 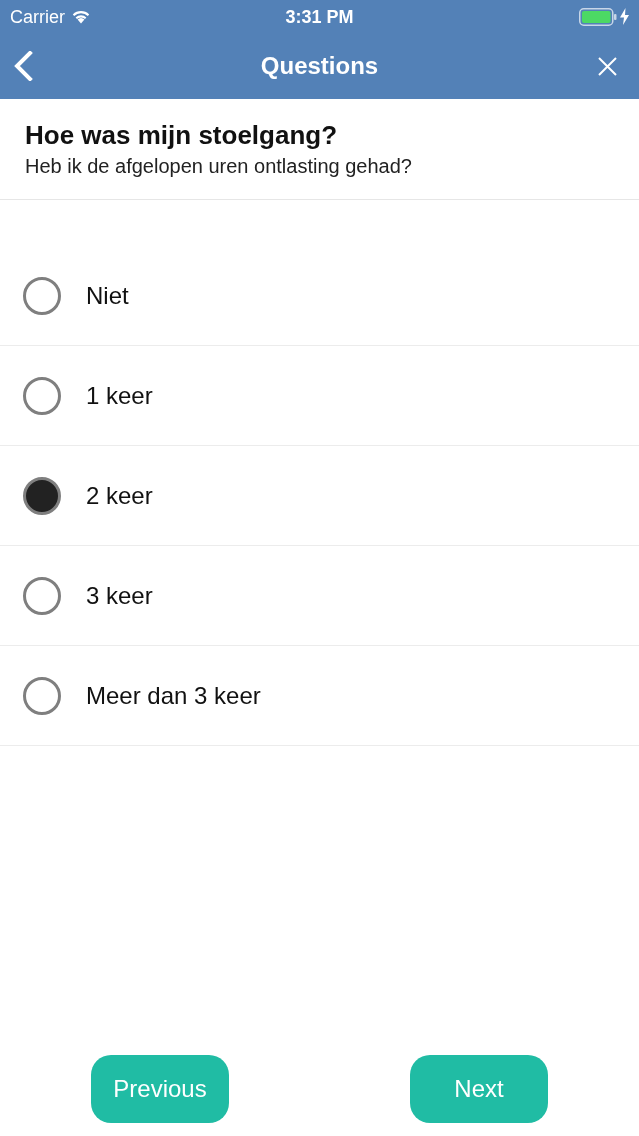 I want to click on option-label: 1 keer, so click(x=119, y=395).